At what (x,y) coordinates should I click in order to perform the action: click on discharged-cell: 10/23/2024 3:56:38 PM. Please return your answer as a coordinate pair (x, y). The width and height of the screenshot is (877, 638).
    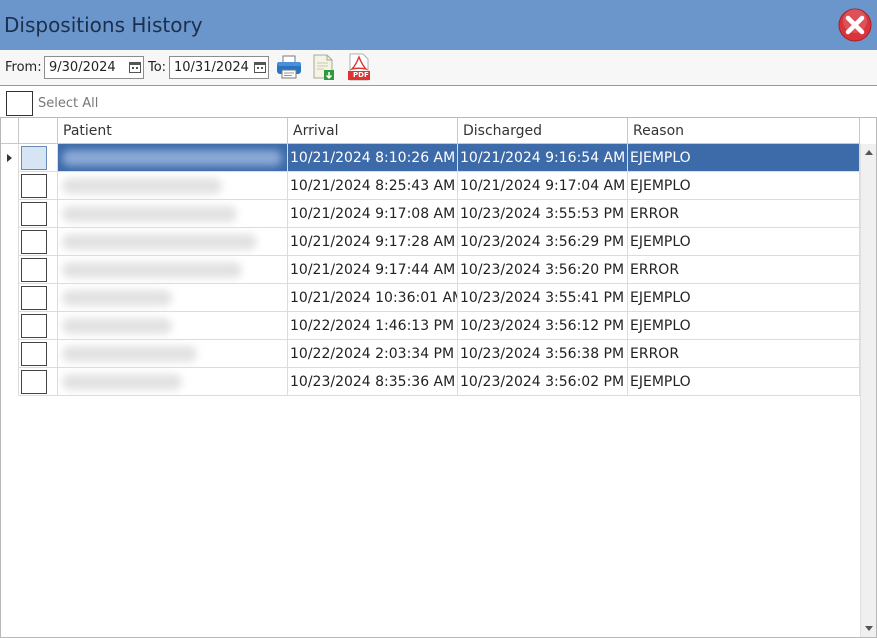
    Looking at the image, I should click on (543, 354).